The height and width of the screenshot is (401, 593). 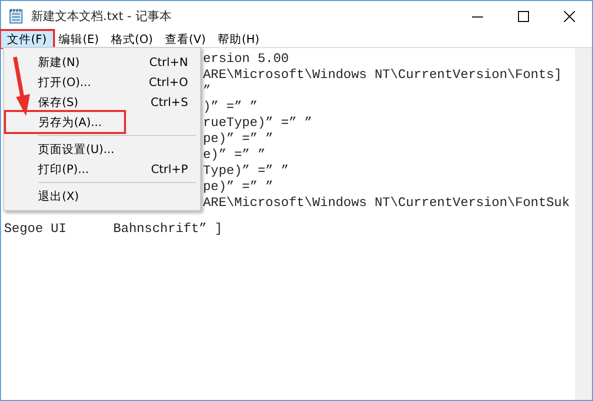 What do you see at coordinates (27, 39) in the screenshot?
I see `menu-item: 文件(F)` at bounding box center [27, 39].